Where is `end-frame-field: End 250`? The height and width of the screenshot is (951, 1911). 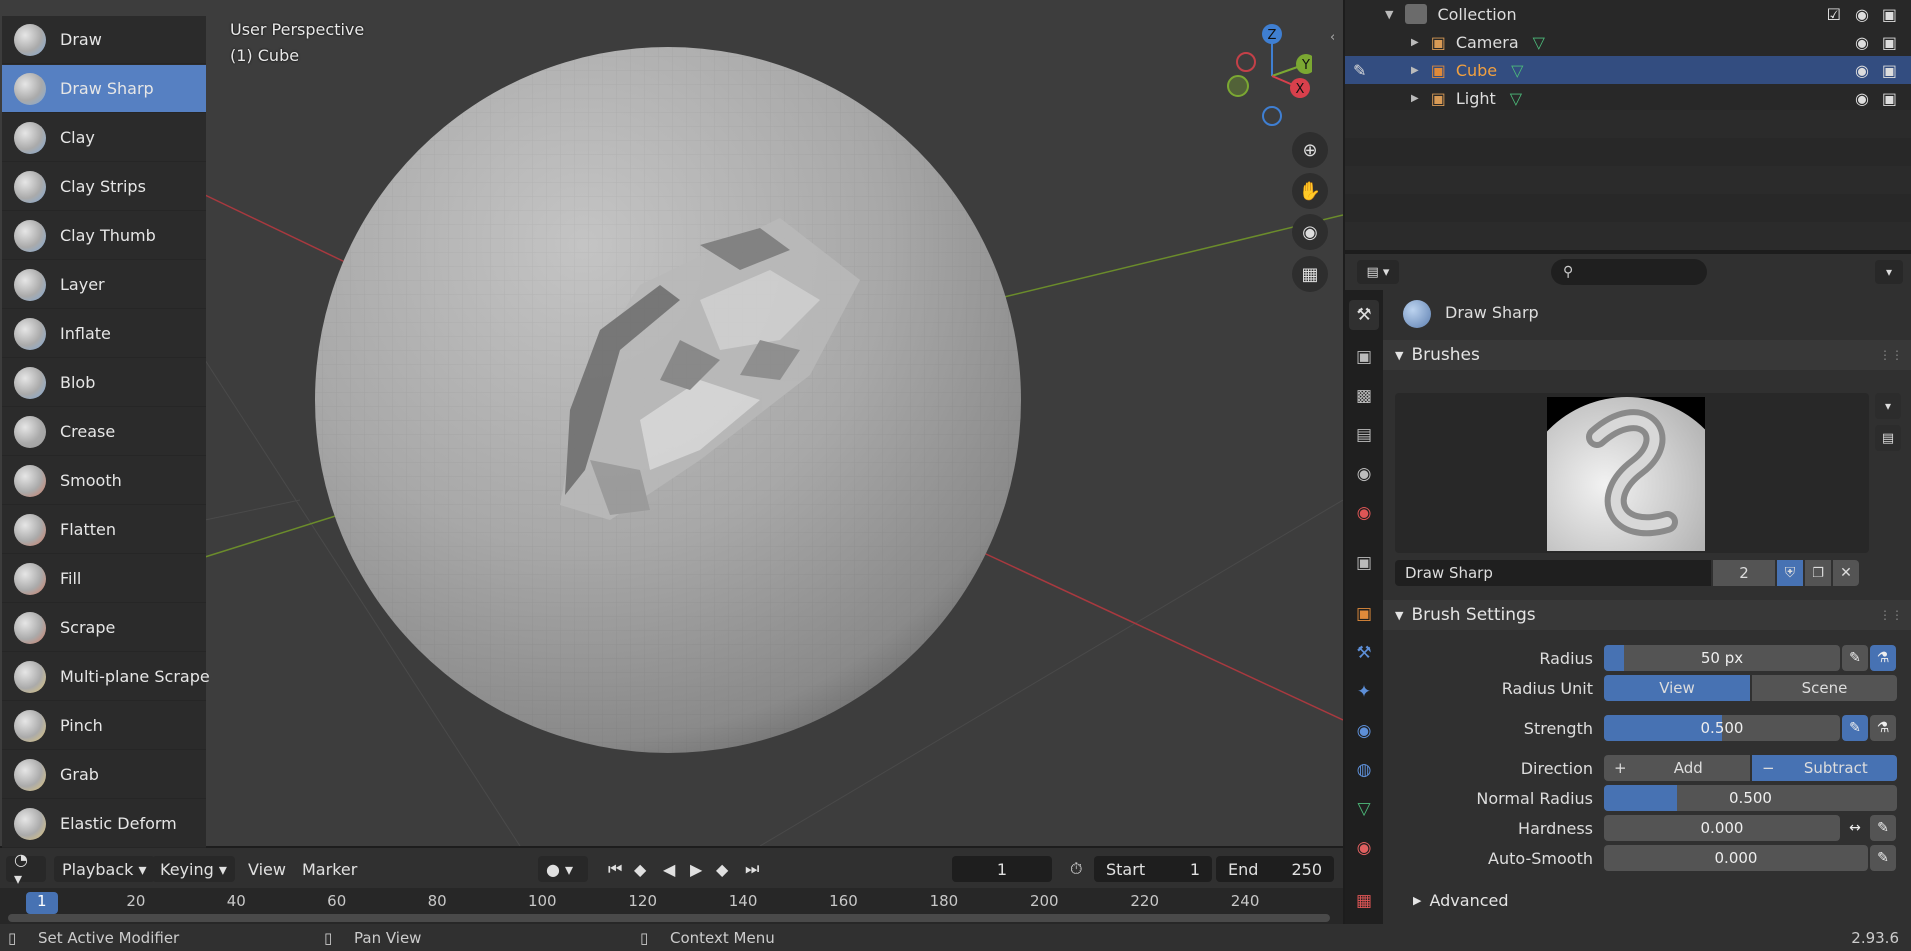 end-frame-field: End 250 is located at coordinates (1275, 869).